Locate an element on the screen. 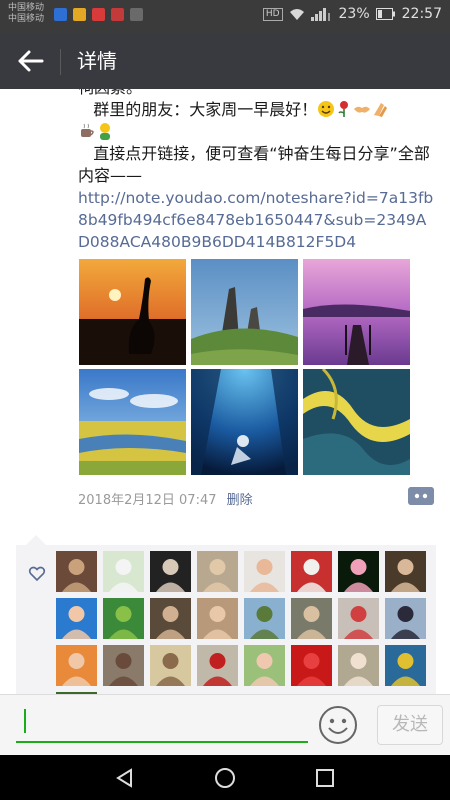 The image size is (450, 800). handshake-emoji-icon is located at coordinates (362, 109).